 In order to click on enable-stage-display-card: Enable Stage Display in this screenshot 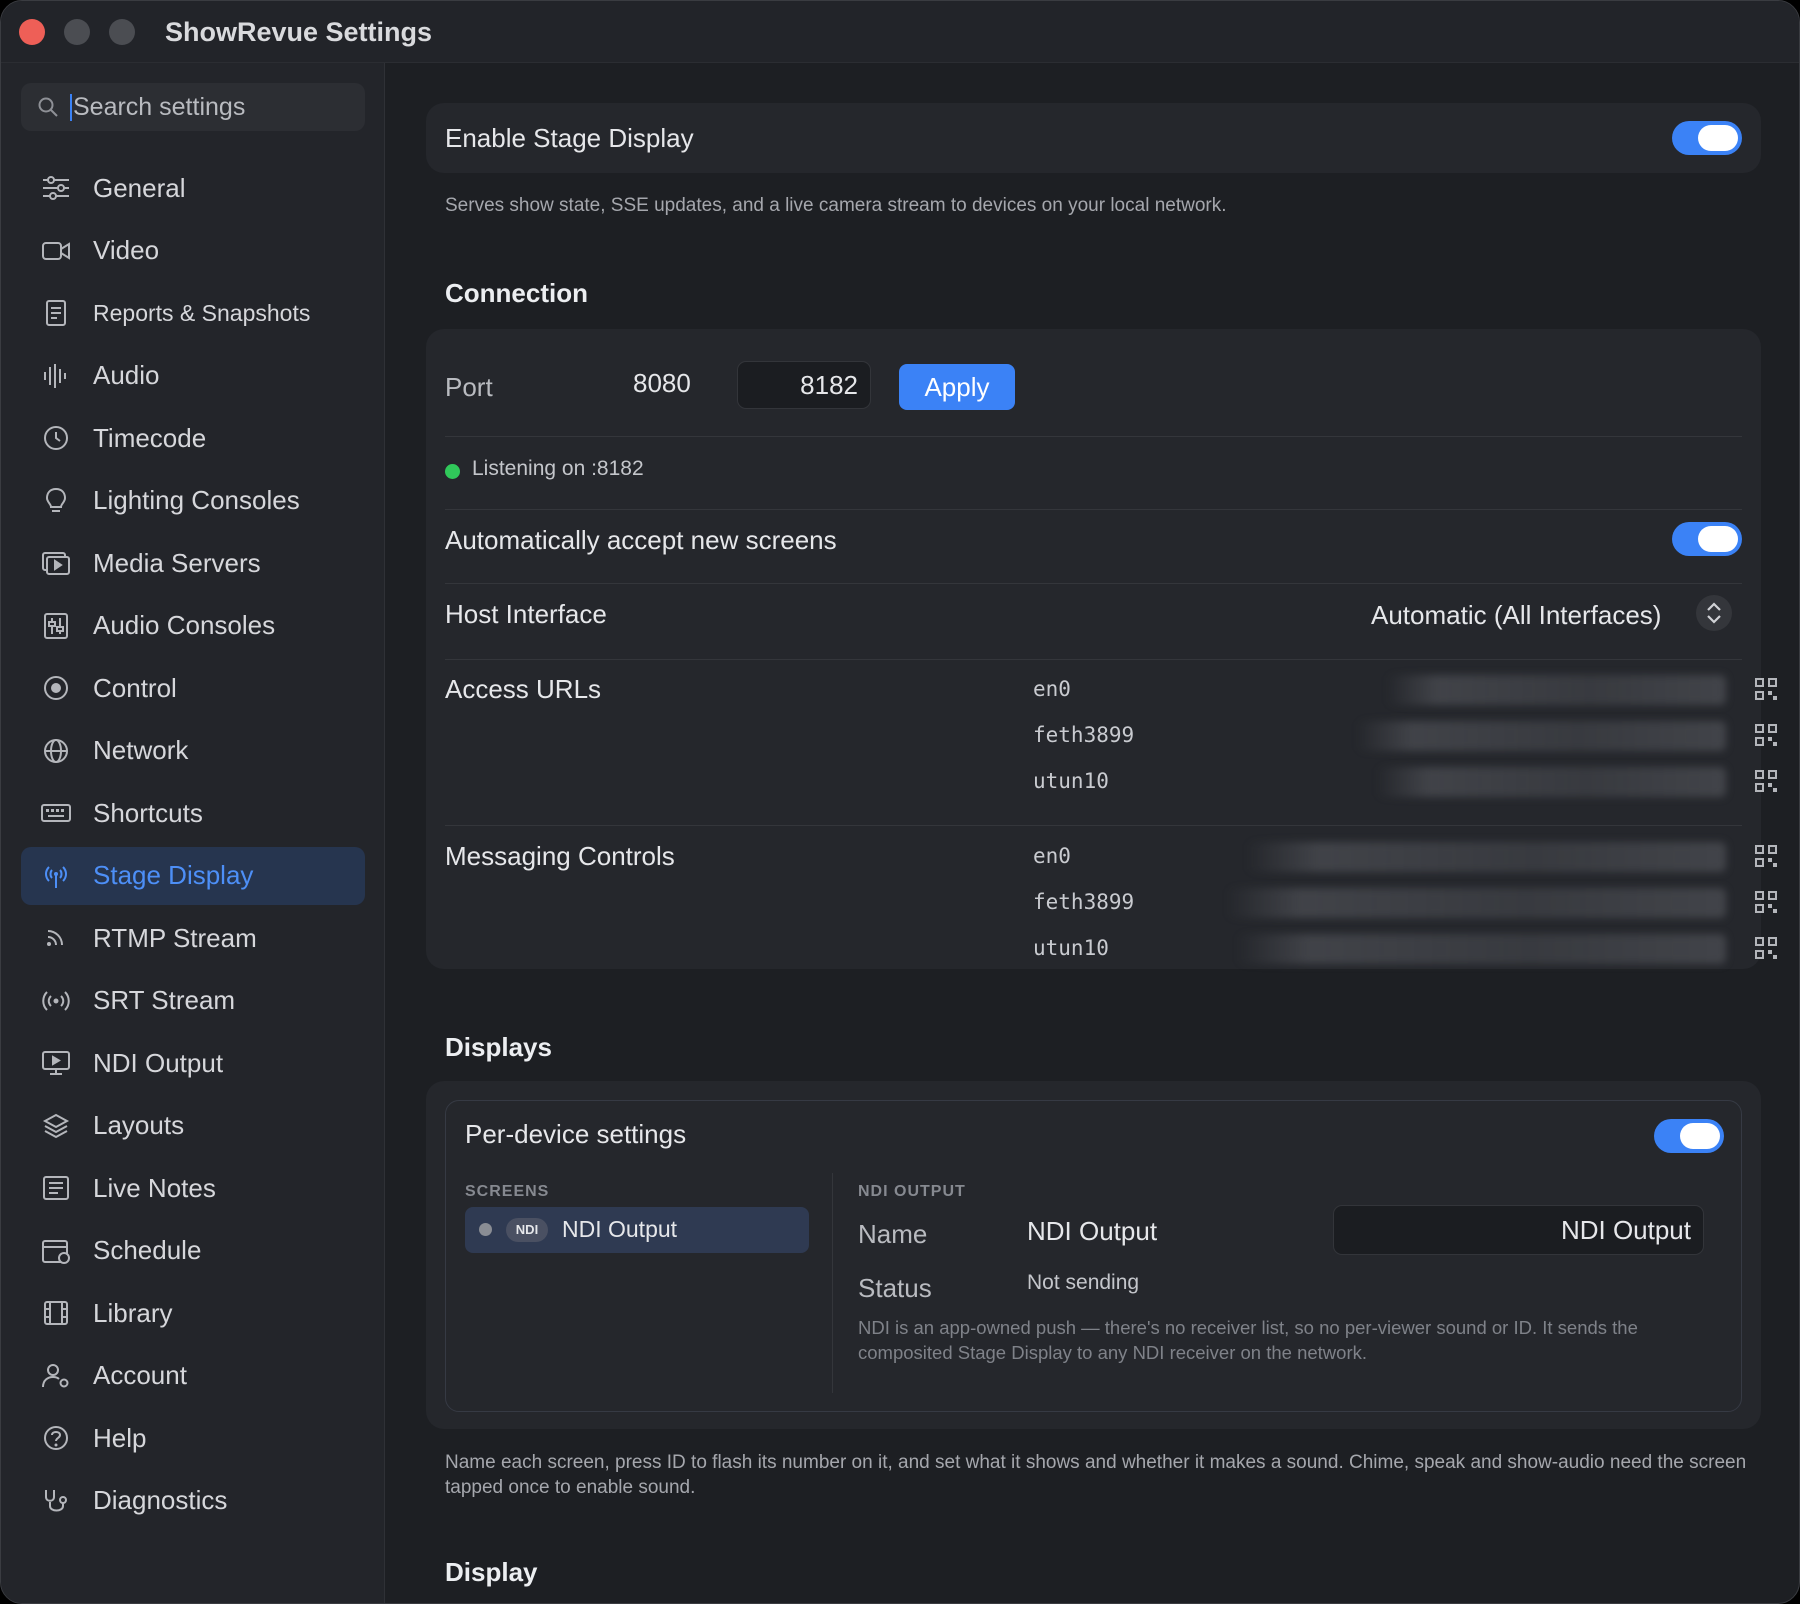, I will do `click(1093, 138)`.